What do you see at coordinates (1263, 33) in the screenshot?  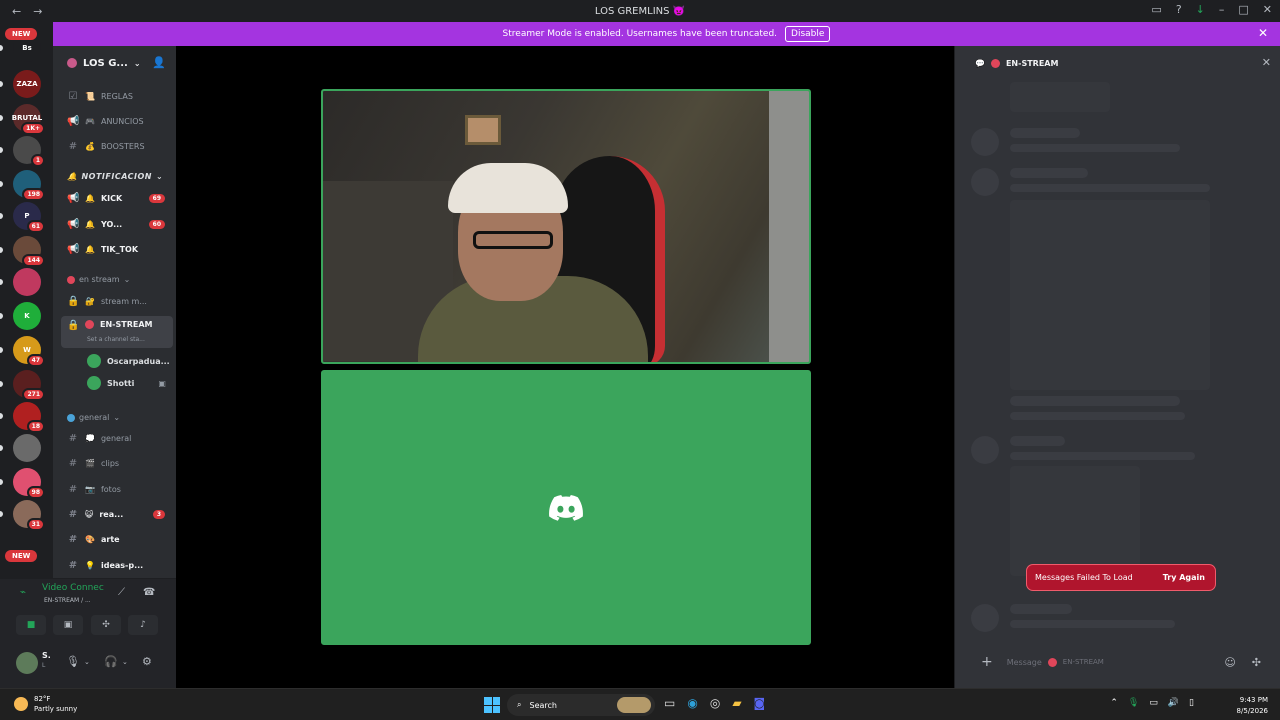 I see `banner-close-icon: ✕` at bounding box center [1263, 33].